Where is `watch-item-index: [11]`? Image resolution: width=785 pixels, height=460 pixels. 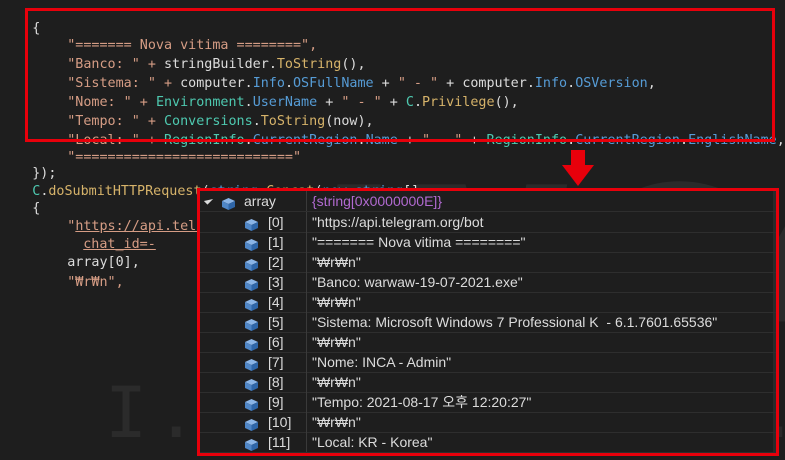 watch-item-index: [11] is located at coordinates (279, 442).